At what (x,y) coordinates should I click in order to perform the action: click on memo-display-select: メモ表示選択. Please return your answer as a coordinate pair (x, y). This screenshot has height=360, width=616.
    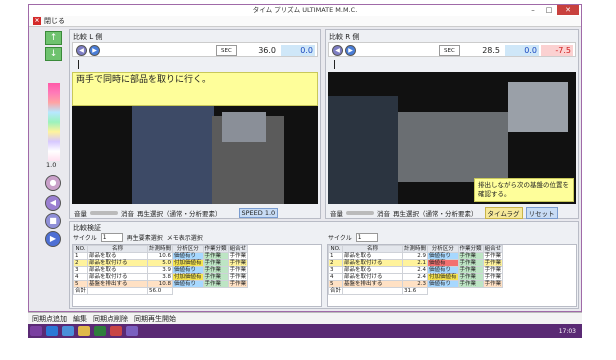
    Looking at the image, I should click on (185, 237).